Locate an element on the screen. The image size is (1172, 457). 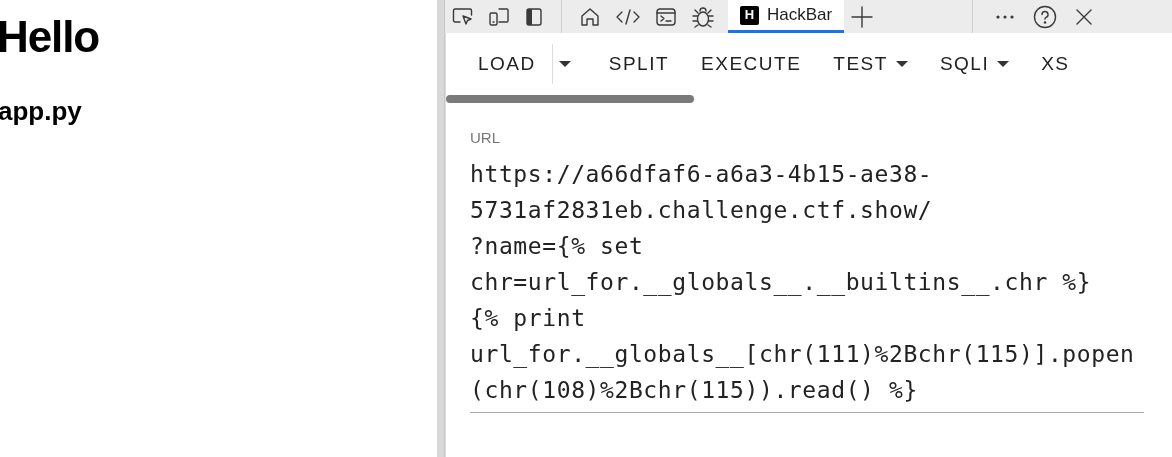
menu-button: TEST is located at coordinates (870, 64).